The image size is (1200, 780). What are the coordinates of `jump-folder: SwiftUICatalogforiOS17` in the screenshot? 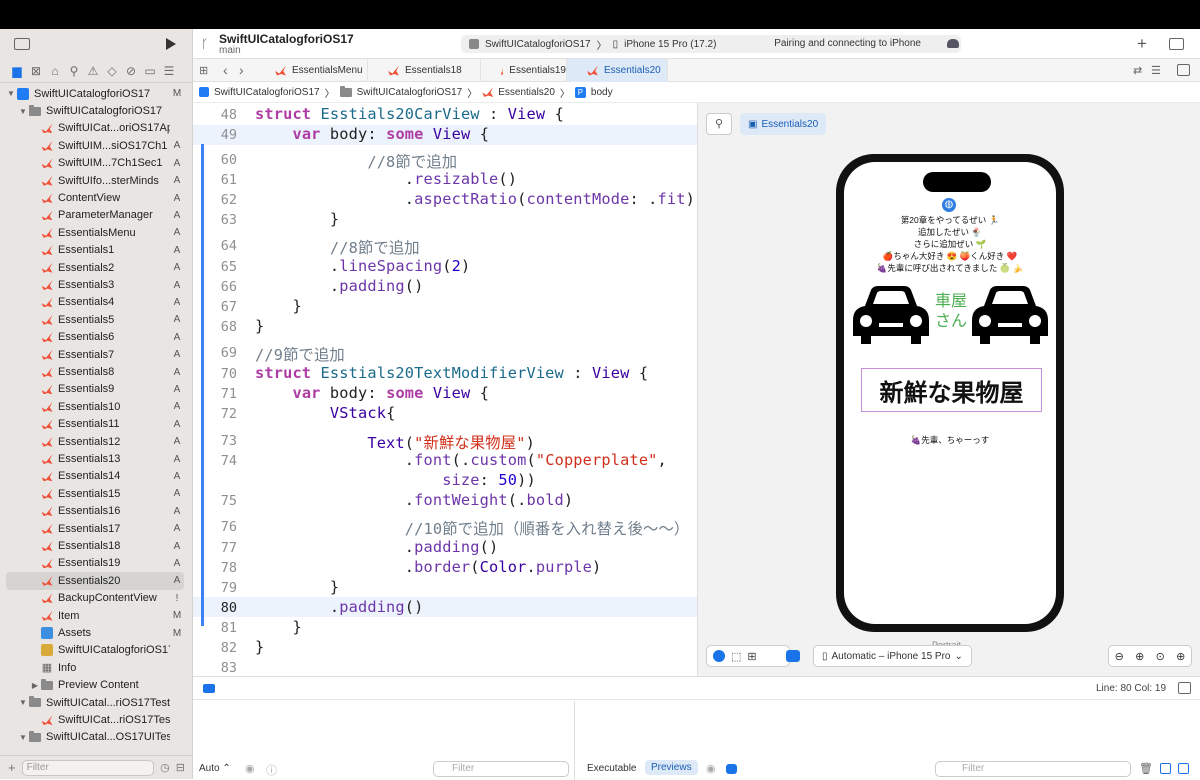 It's located at (410, 92).